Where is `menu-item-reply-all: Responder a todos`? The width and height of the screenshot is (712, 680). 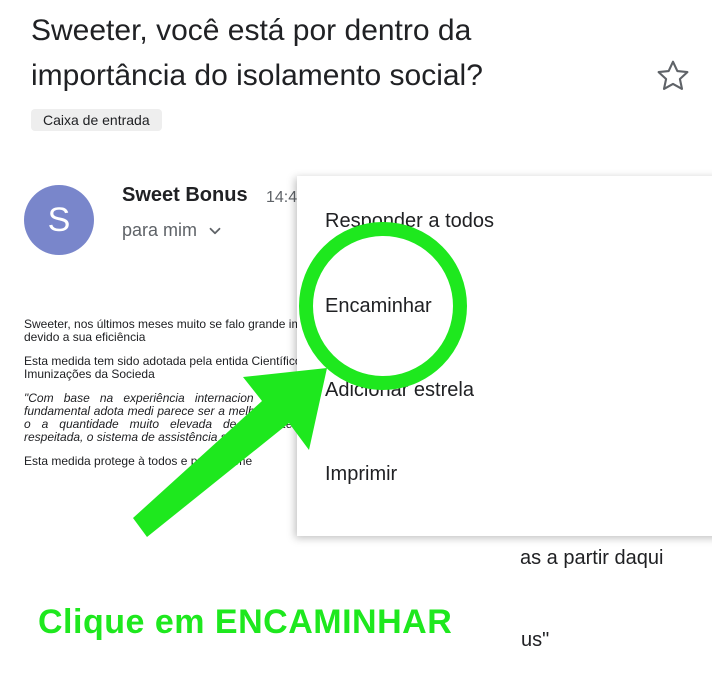 menu-item-reply-all: Responder a todos is located at coordinates (409, 221).